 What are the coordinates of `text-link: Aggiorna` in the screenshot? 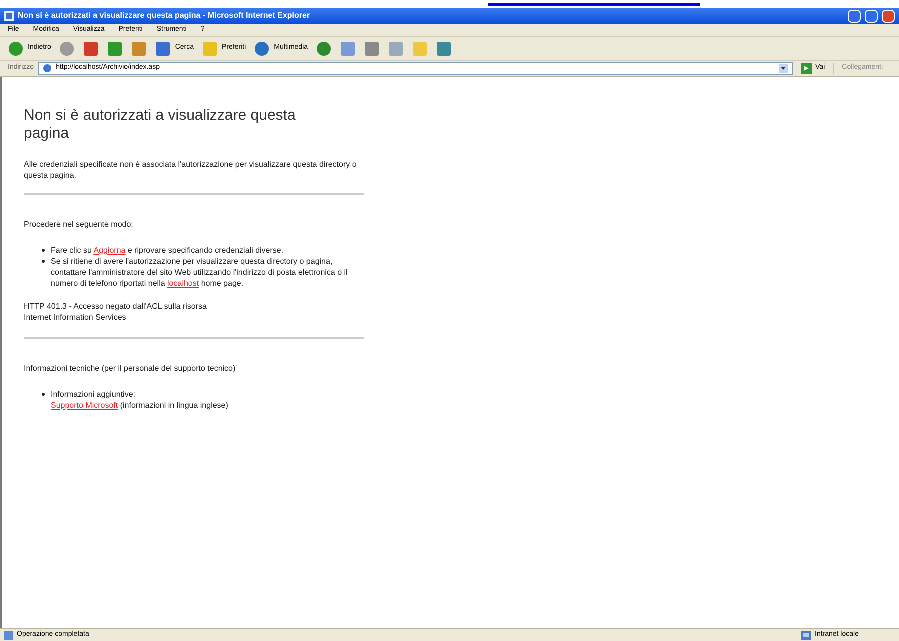 It's located at (110, 250).